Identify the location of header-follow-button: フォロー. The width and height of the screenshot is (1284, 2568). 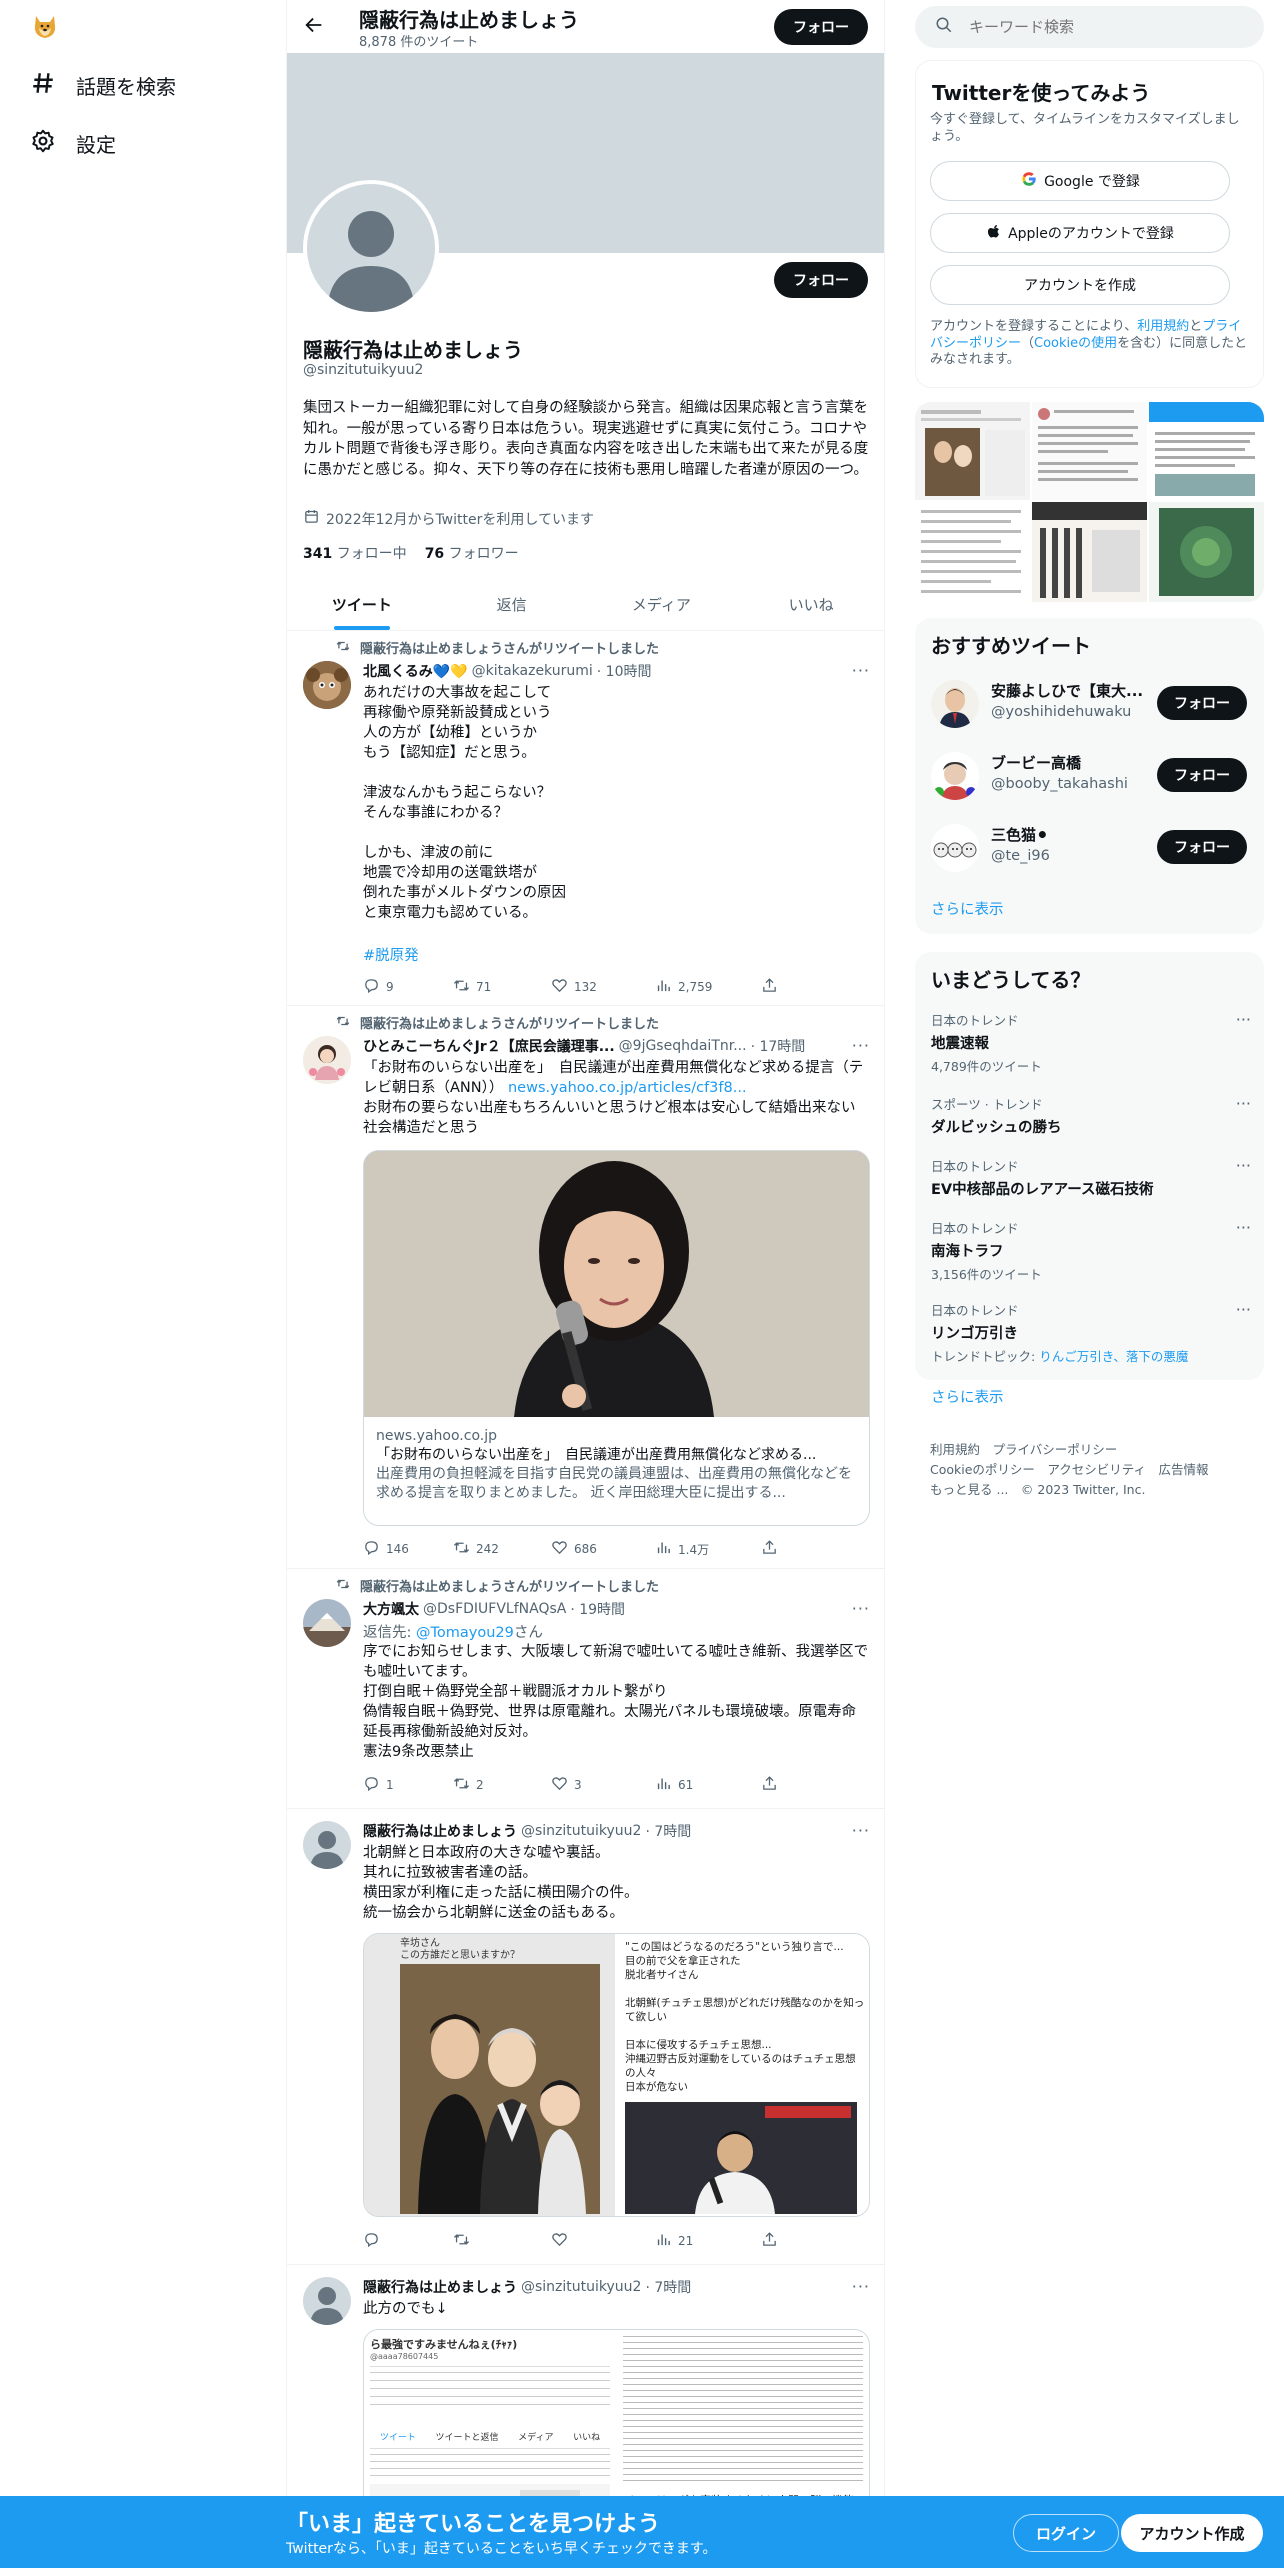
(821, 27).